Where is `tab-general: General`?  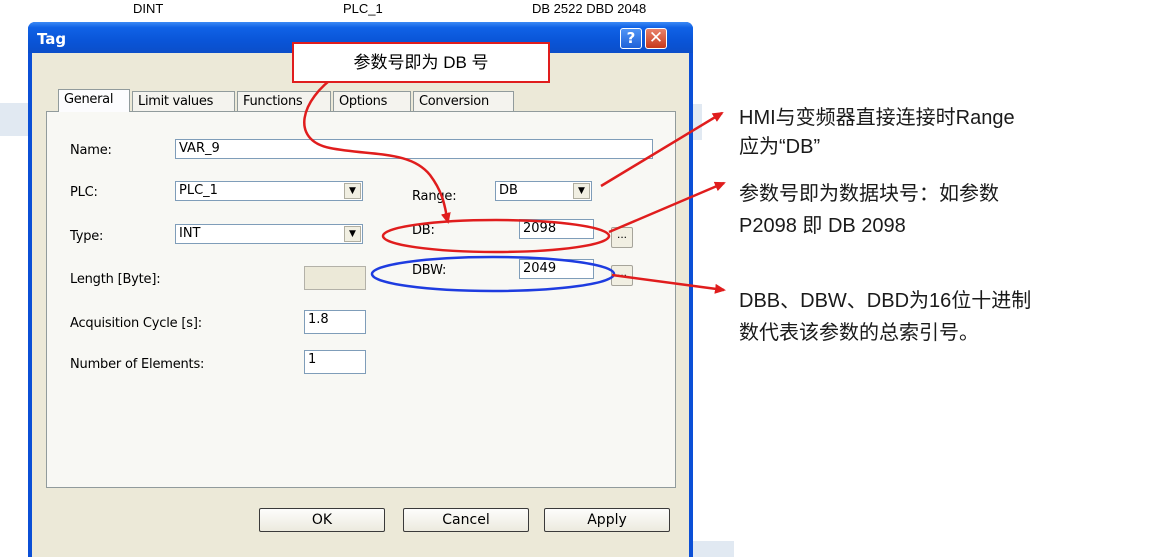
tab-general: General is located at coordinates (94, 100).